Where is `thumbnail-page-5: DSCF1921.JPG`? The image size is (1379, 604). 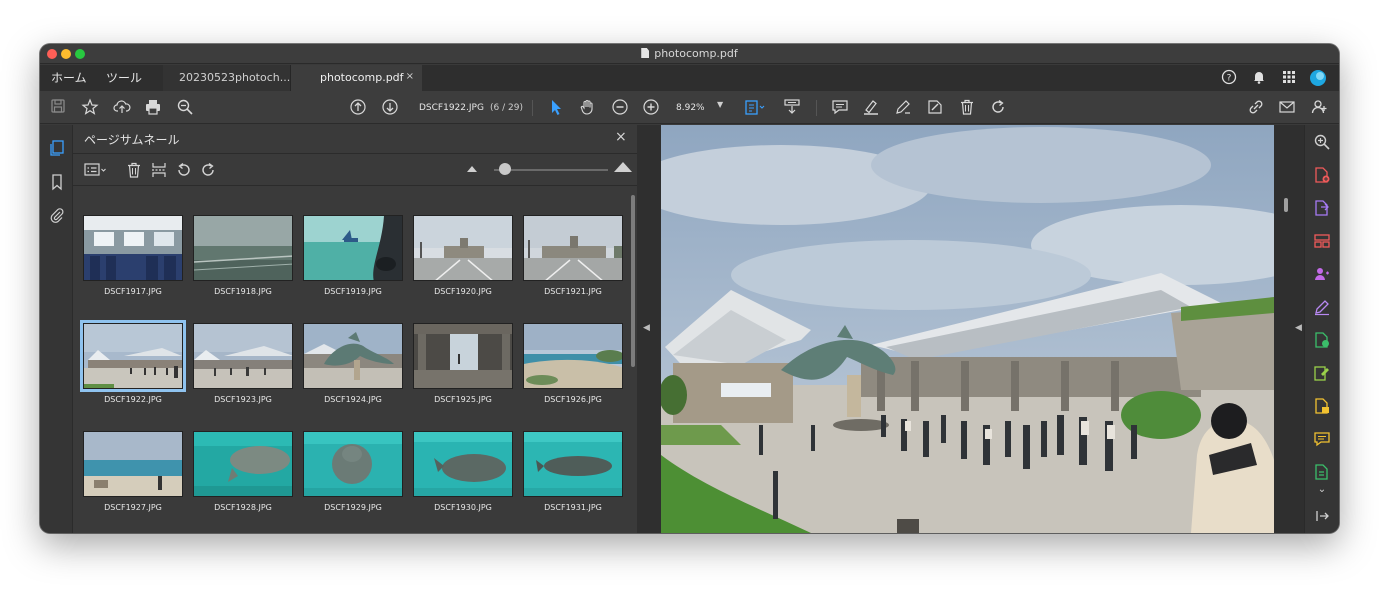
thumbnail-page-5: DSCF1921.JPG is located at coordinates (573, 263).